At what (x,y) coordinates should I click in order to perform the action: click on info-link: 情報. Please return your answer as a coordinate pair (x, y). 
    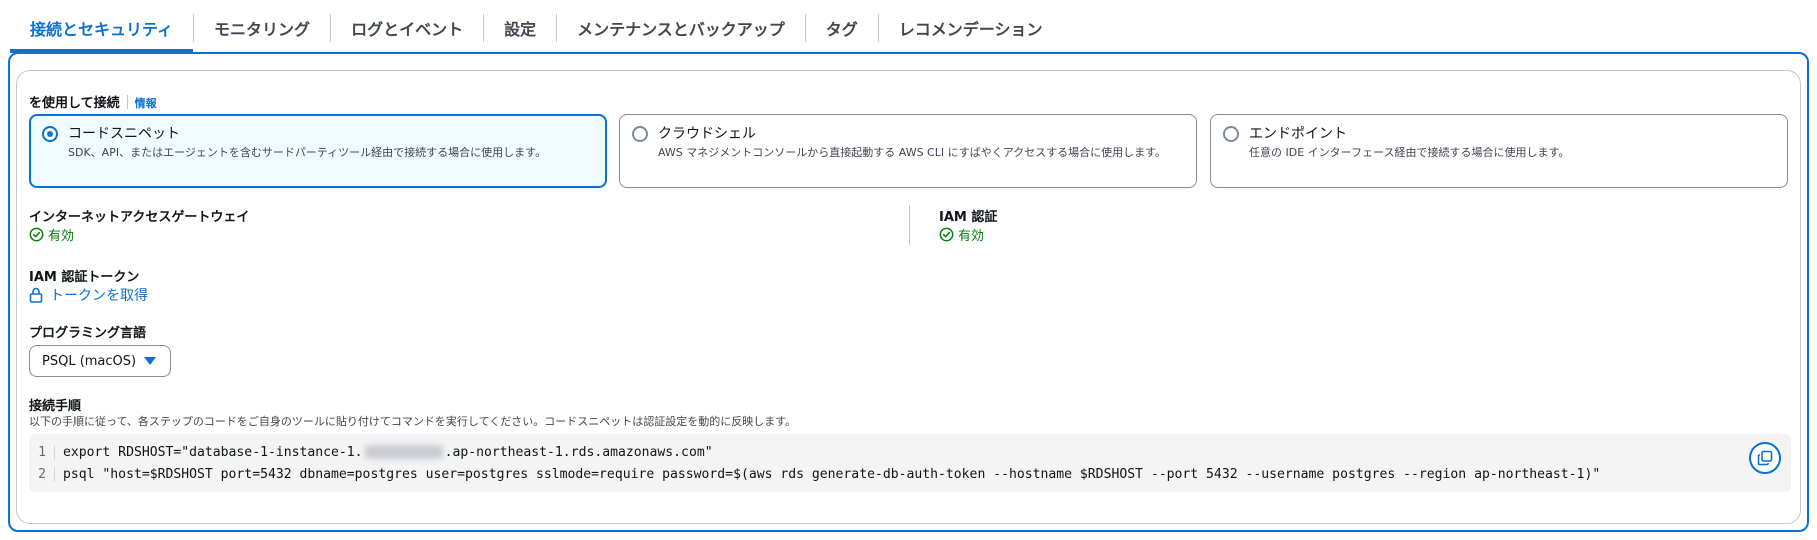
    Looking at the image, I should click on (146, 103).